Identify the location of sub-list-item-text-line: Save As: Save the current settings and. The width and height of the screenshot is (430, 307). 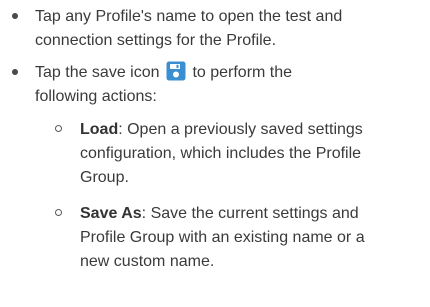
(219, 213).